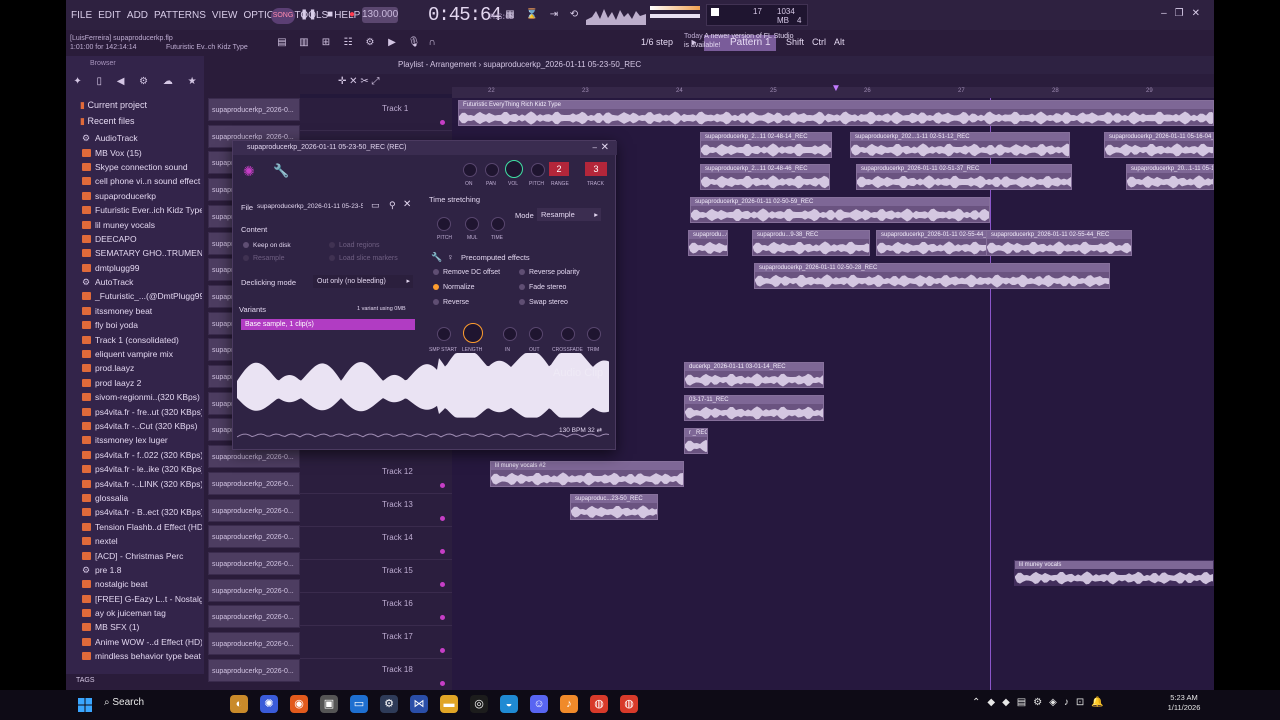 The width and height of the screenshot is (1280, 720). I want to click on taskbar-search: ⌕ Search, so click(124, 702).